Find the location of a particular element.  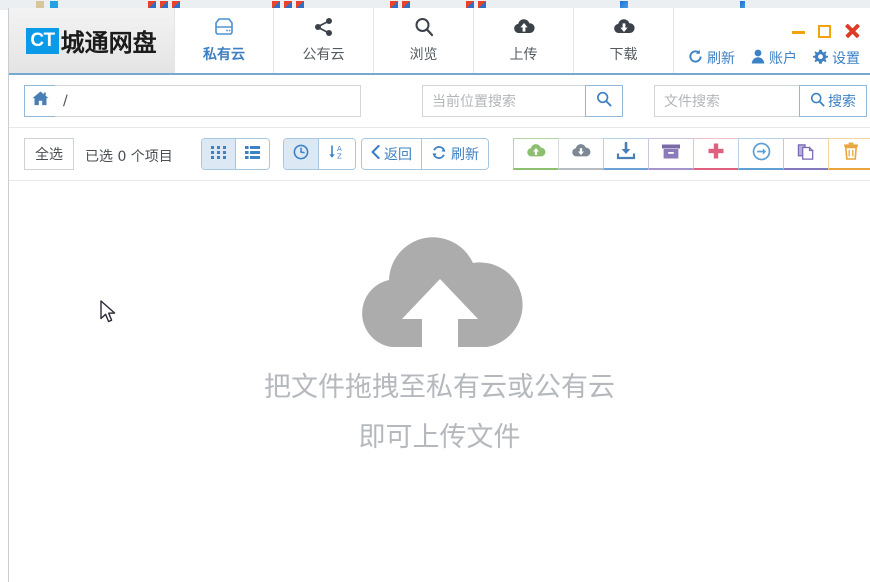

location-search: 当前位置搜索 is located at coordinates (522, 101).